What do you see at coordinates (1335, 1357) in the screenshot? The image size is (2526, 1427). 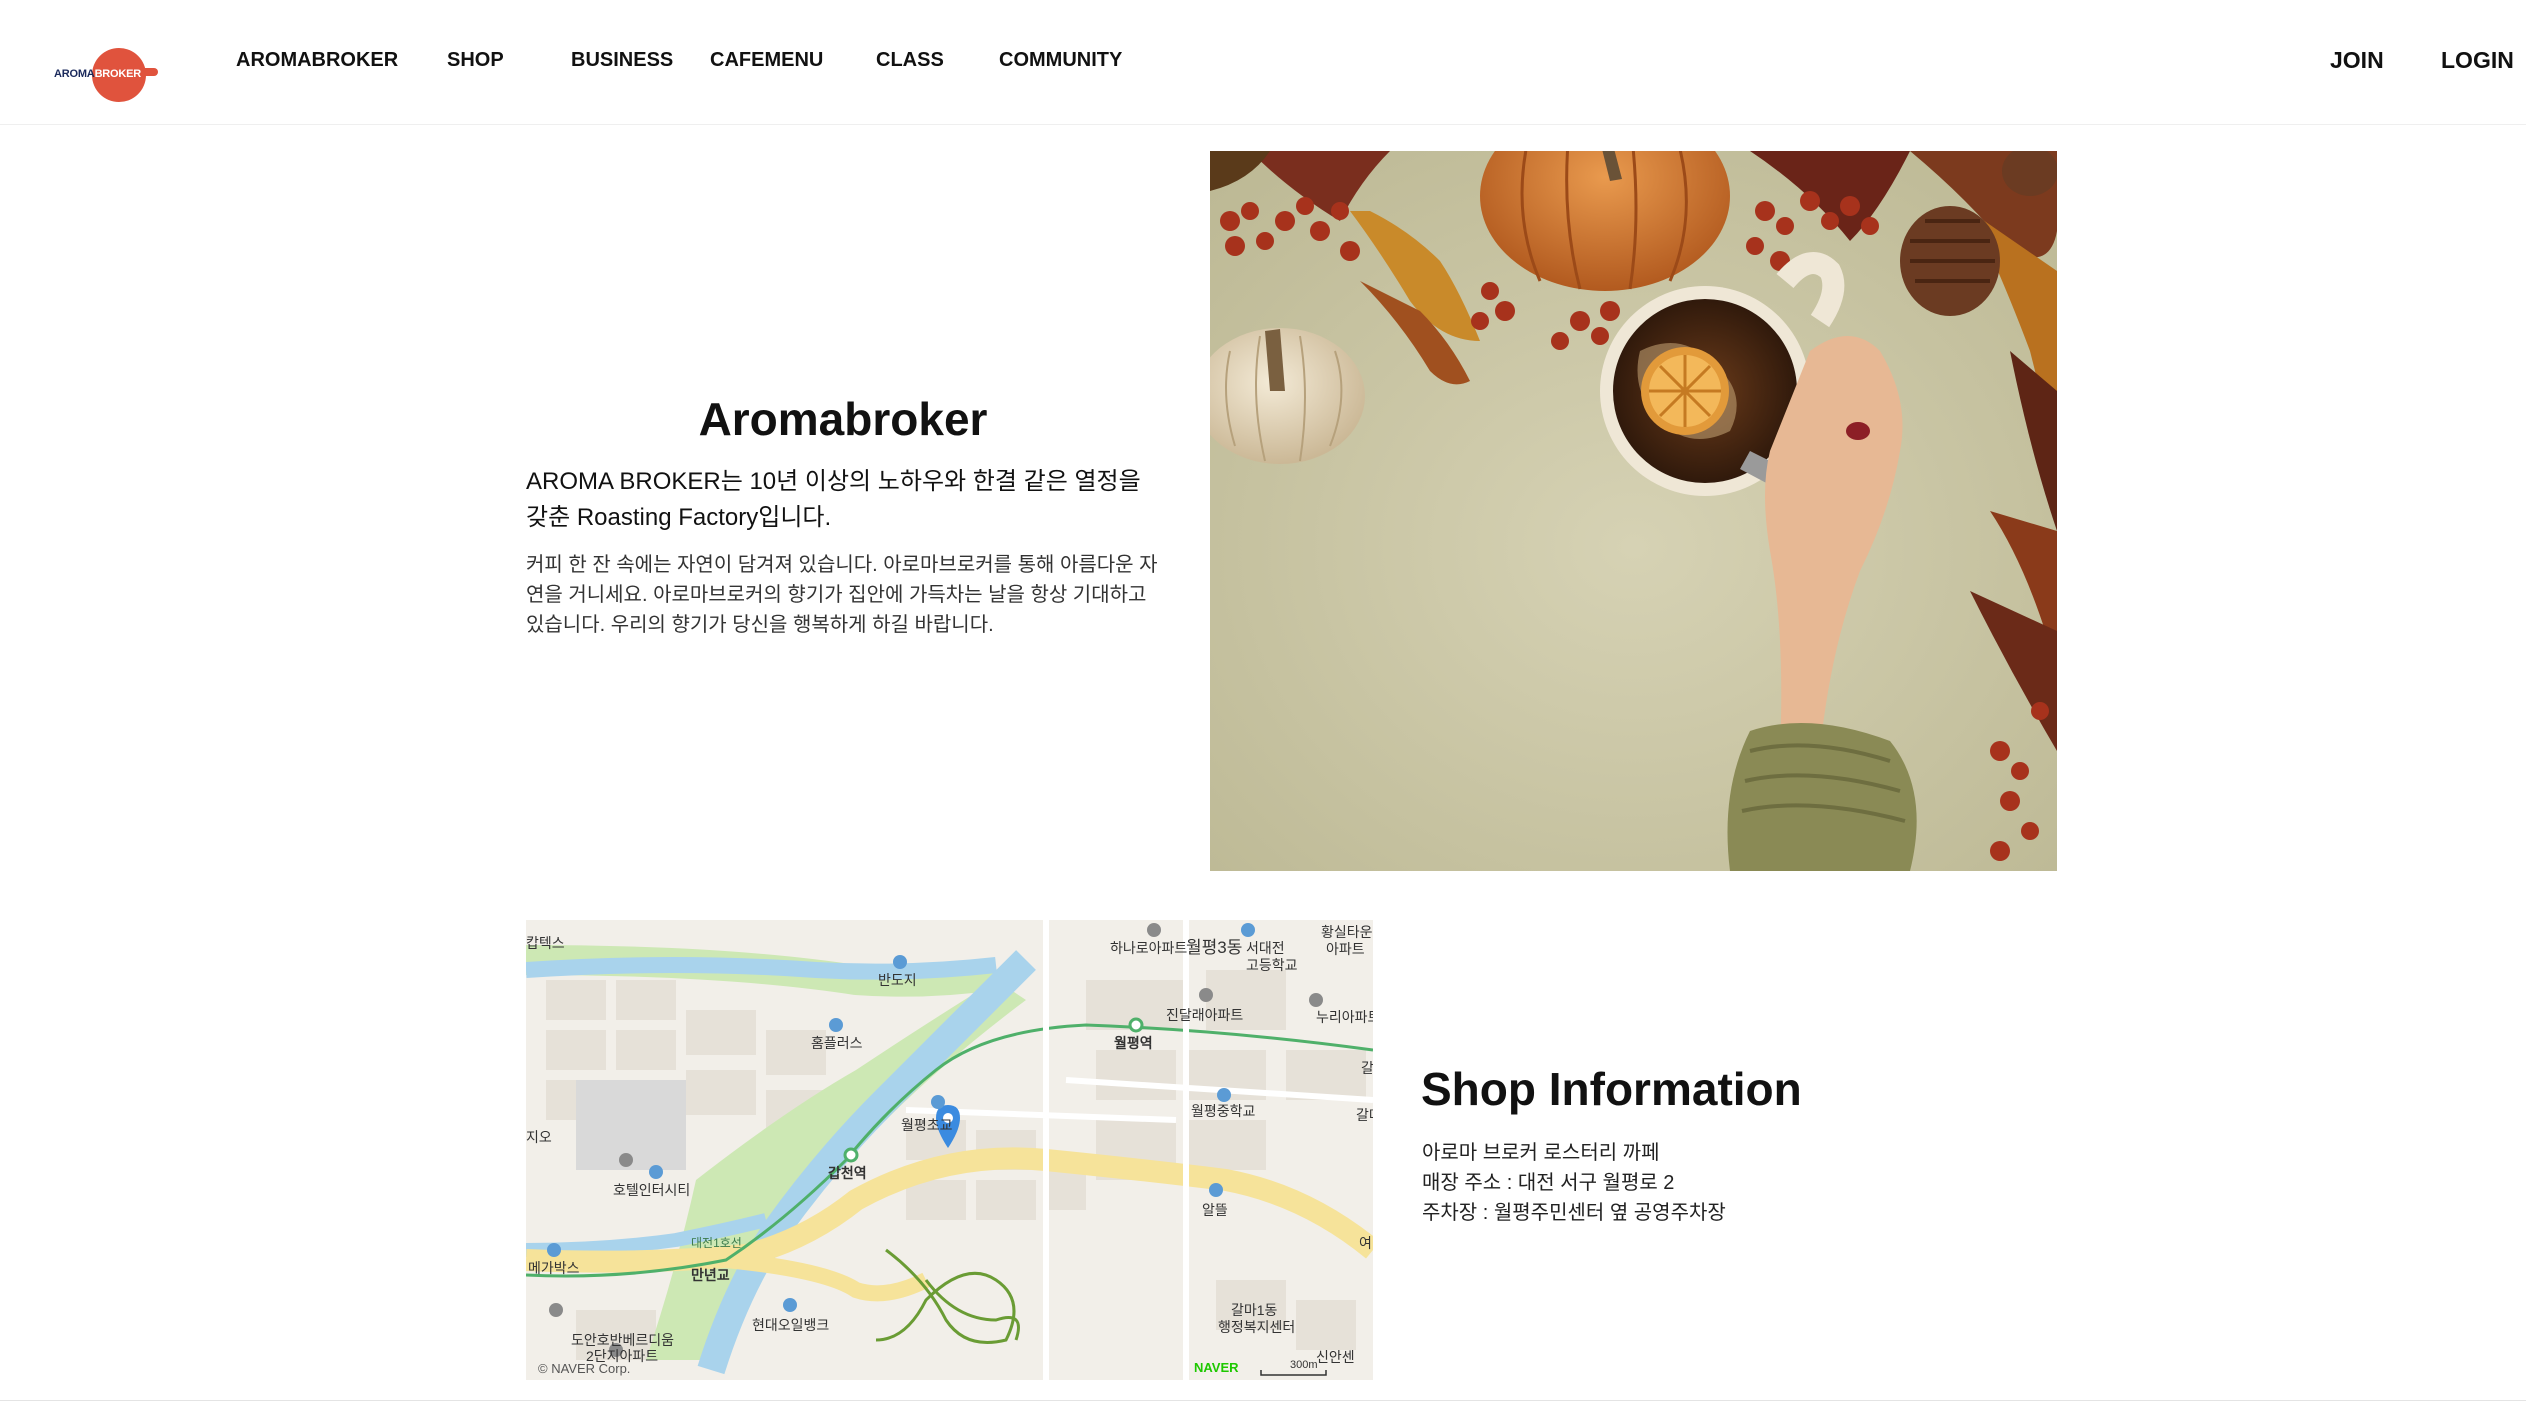 I see `map-label-sinansel: 신안센` at bounding box center [1335, 1357].